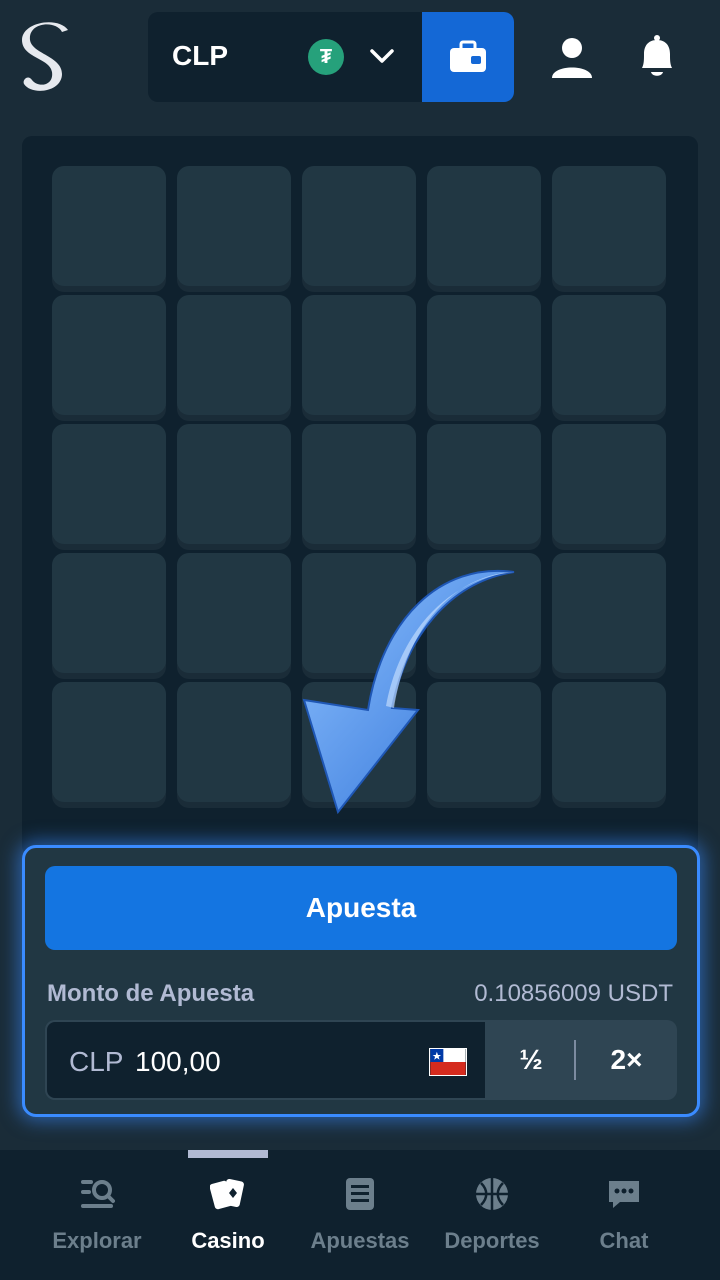 Image resolution: width=720 pixels, height=1280 pixels. I want to click on half-amount-button: ½, so click(531, 1060).